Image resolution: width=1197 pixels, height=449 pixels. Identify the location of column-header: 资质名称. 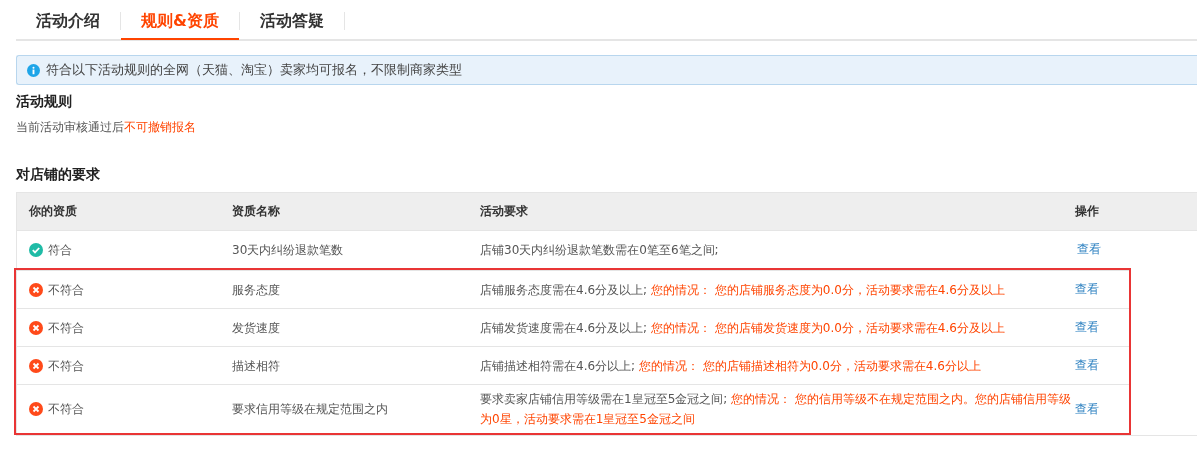
(256, 211).